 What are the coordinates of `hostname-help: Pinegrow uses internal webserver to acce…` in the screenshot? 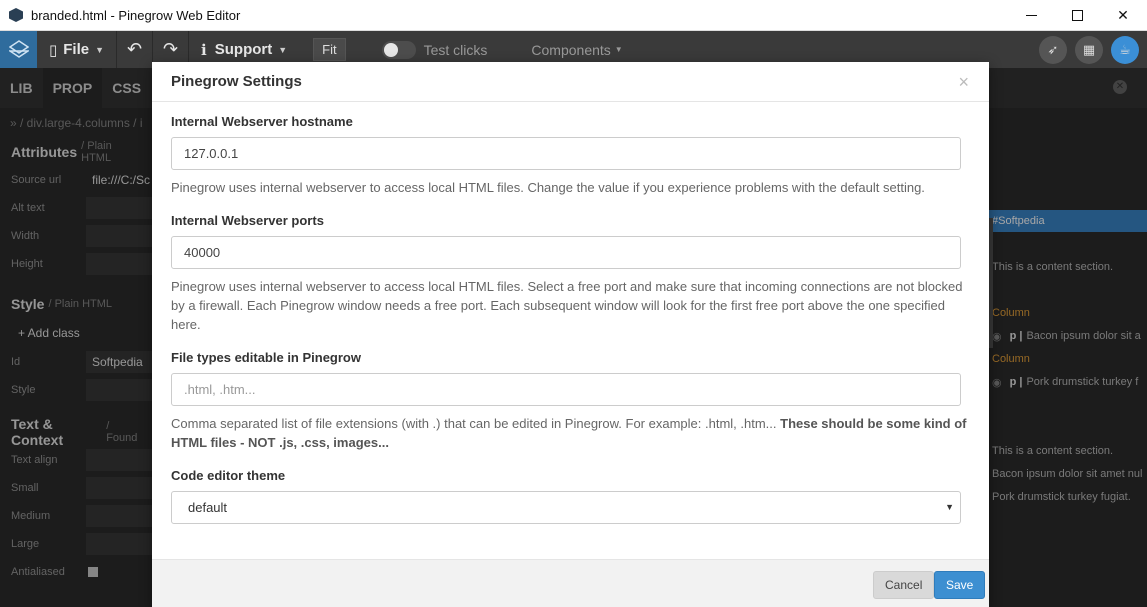 It's located at (548, 187).